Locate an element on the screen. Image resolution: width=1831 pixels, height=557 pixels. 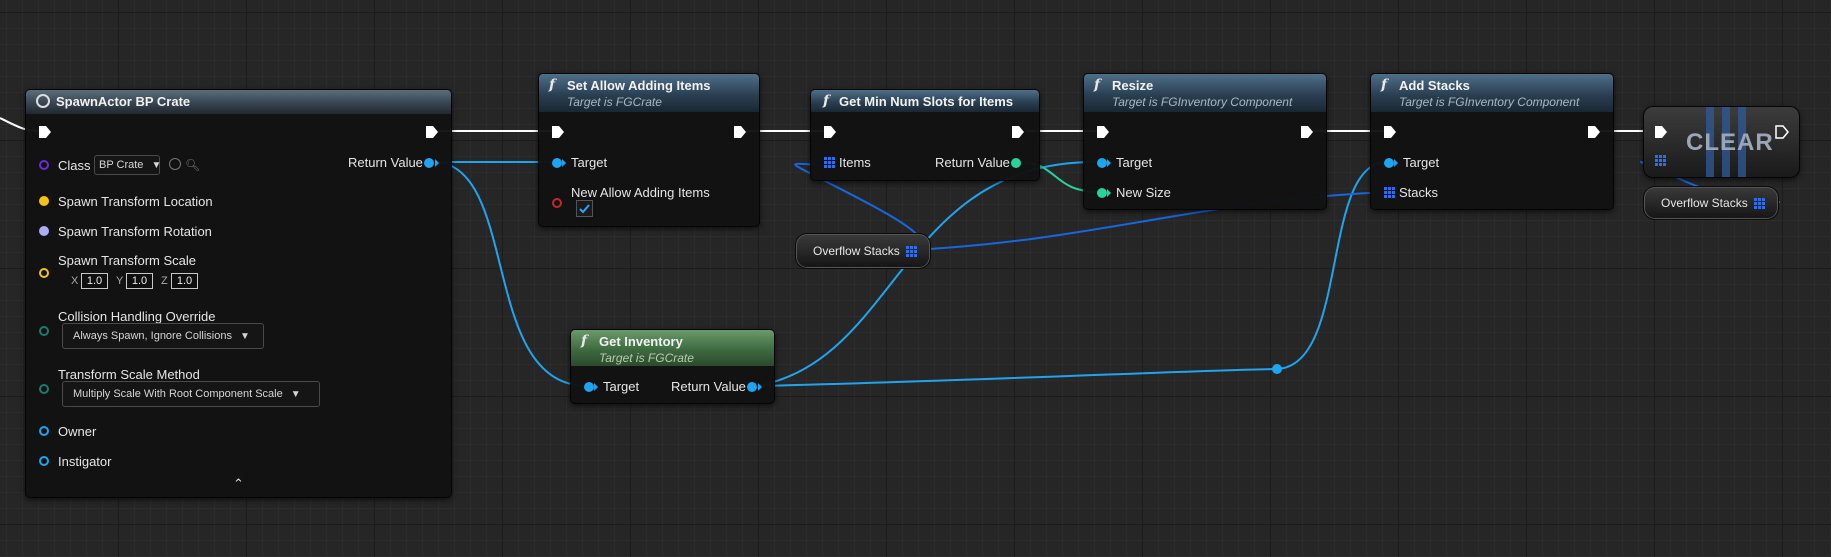
new-size-pin is located at coordinates (1102, 193).